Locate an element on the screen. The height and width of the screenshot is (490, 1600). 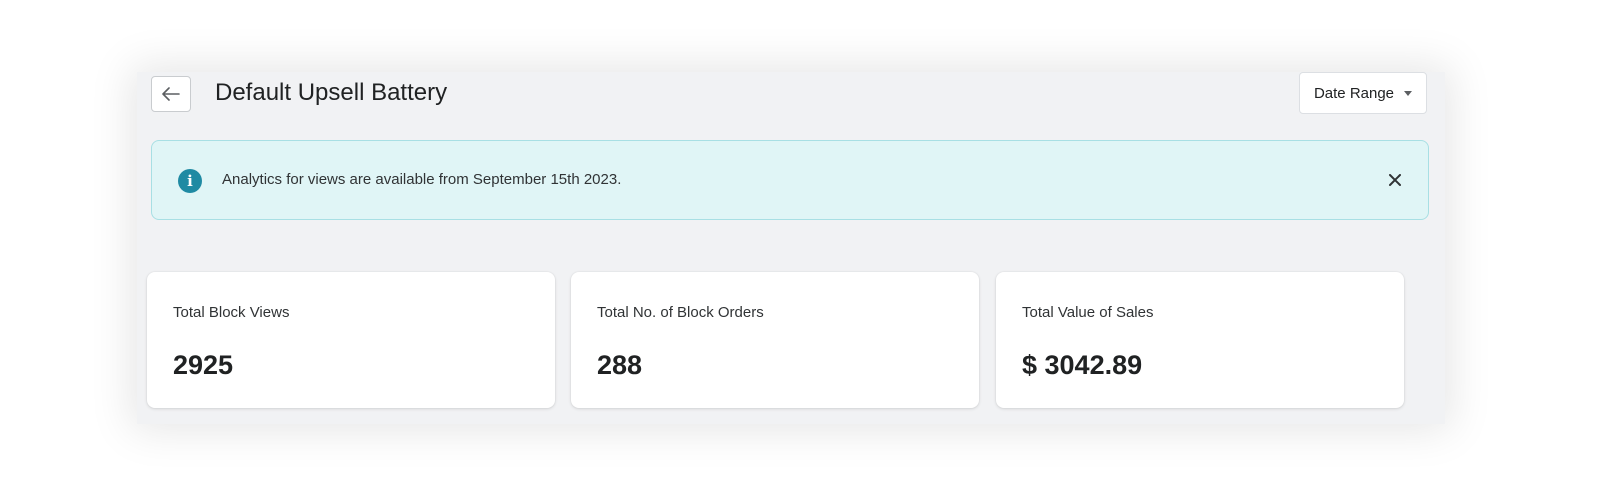
date-range-dropdown: Date Range is located at coordinates (1363, 93).